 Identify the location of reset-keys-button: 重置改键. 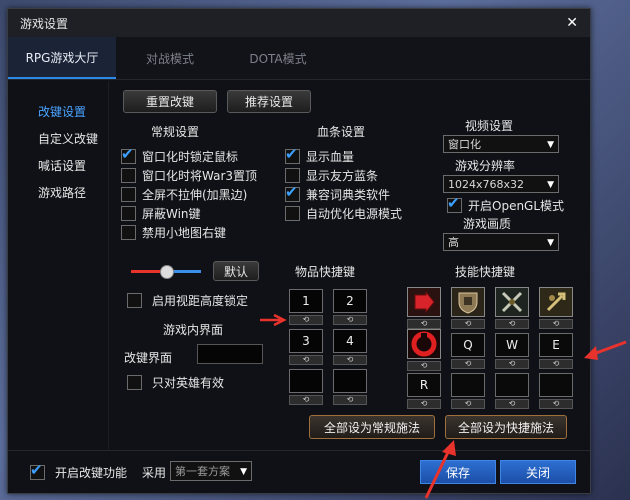
(170, 101).